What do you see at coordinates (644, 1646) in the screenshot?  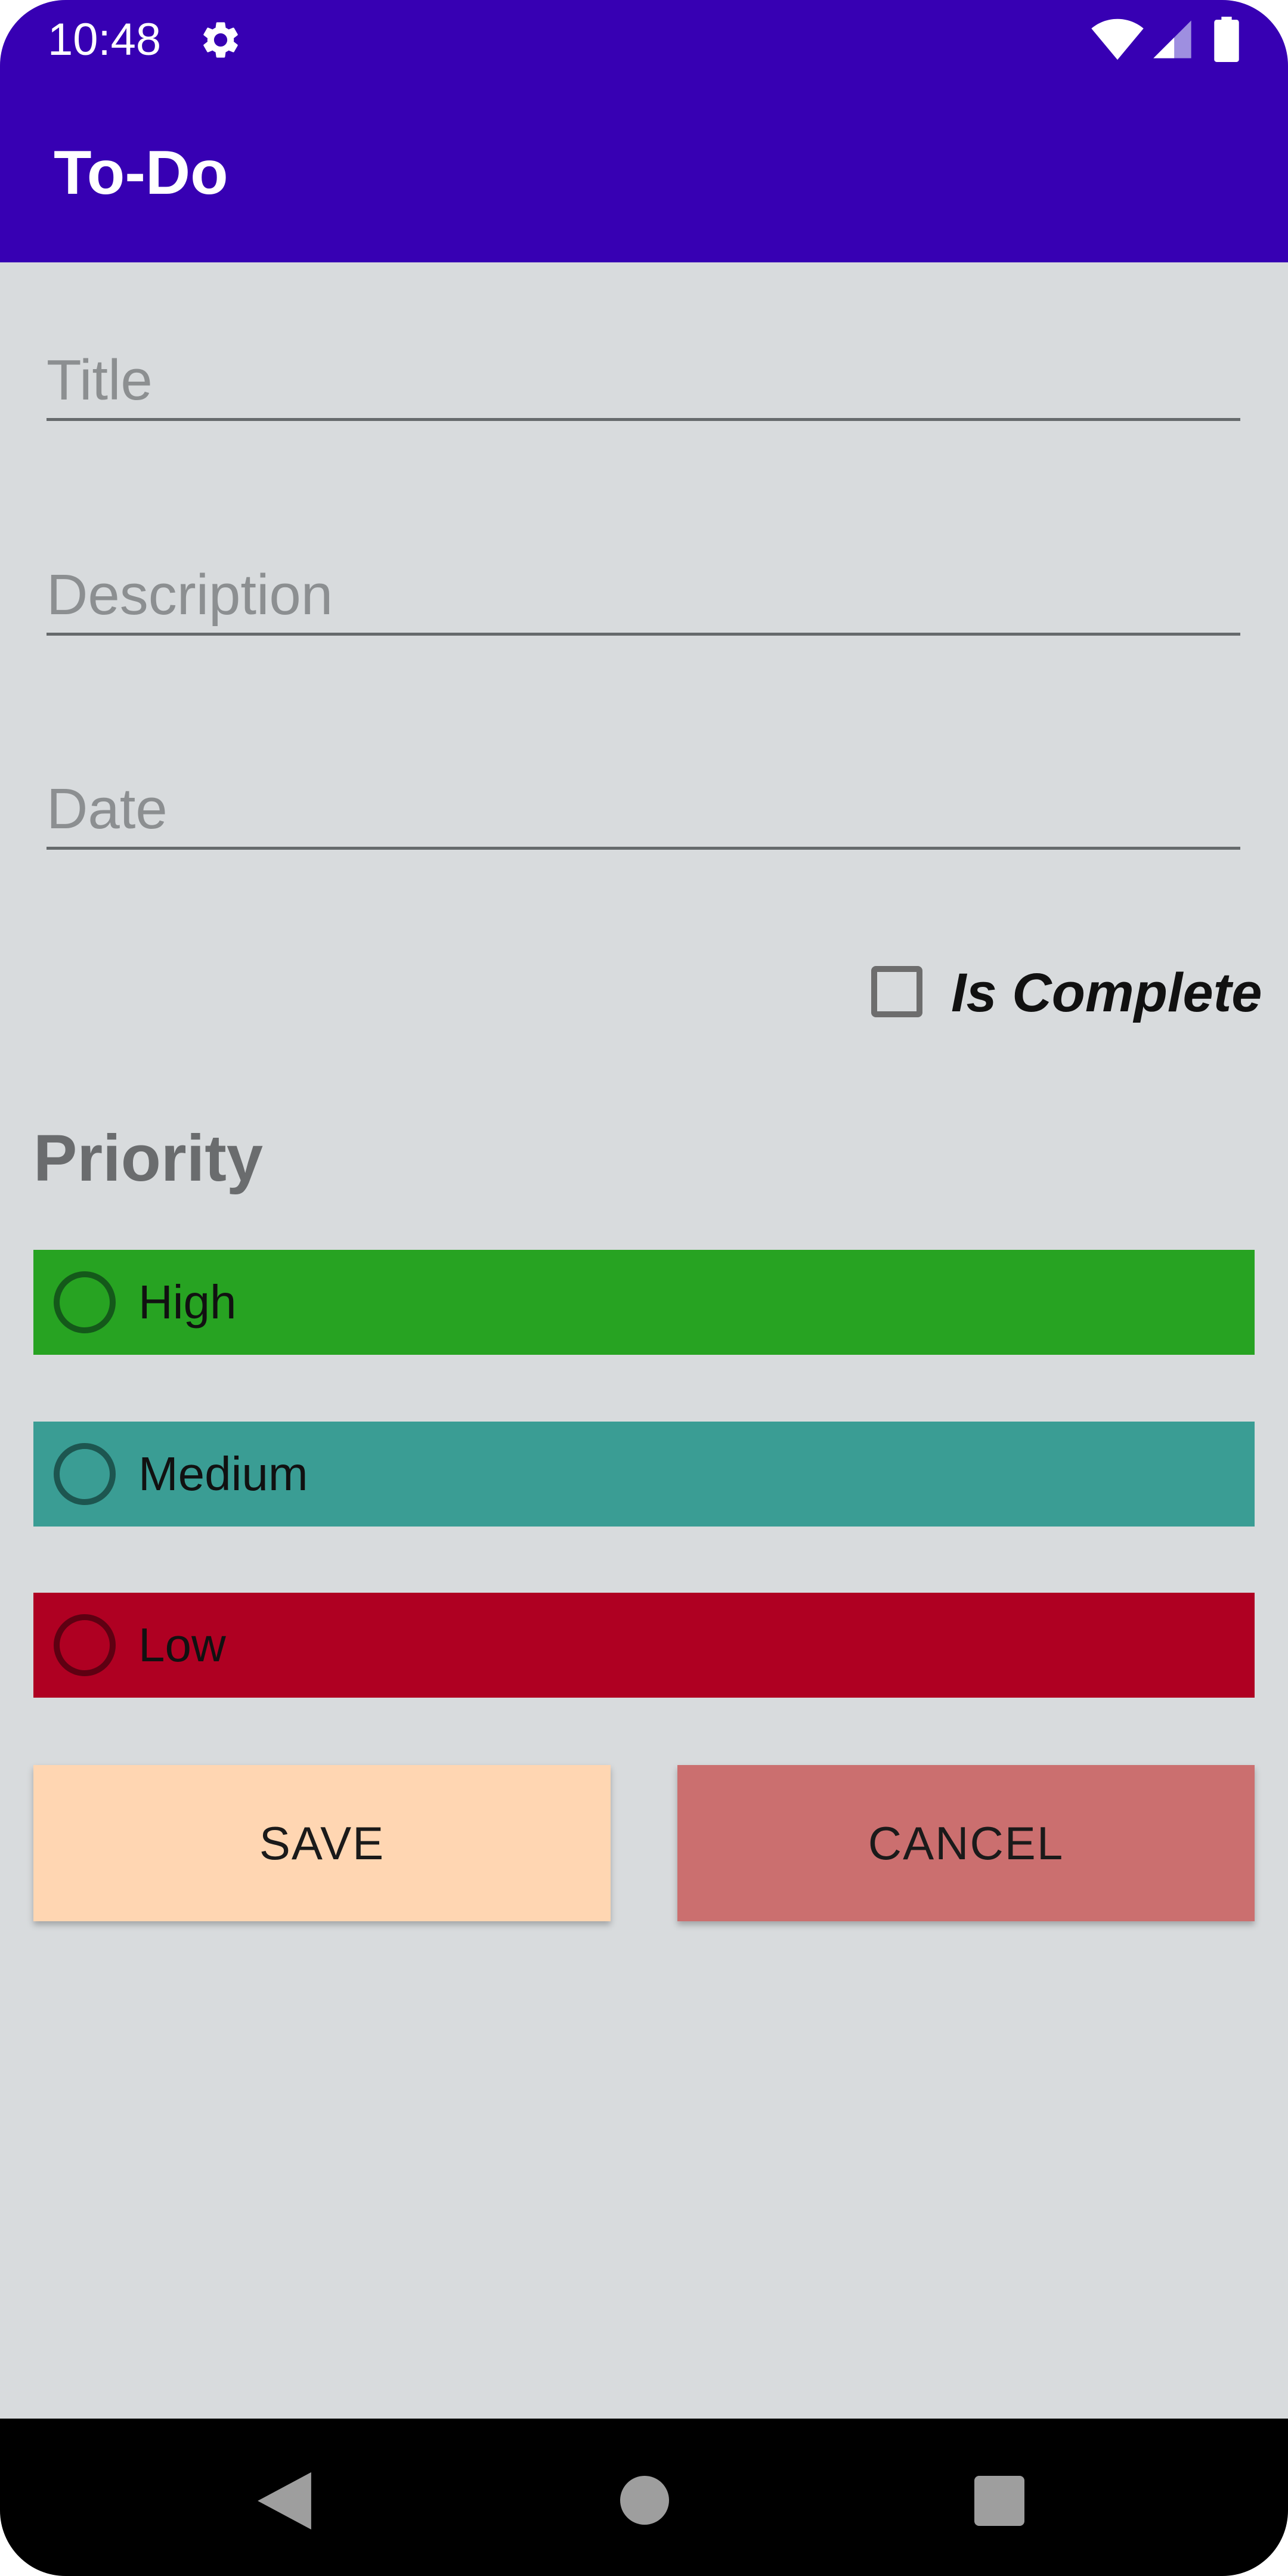 I see `priority-option-low: Low` at bounding box center [644, 1646].